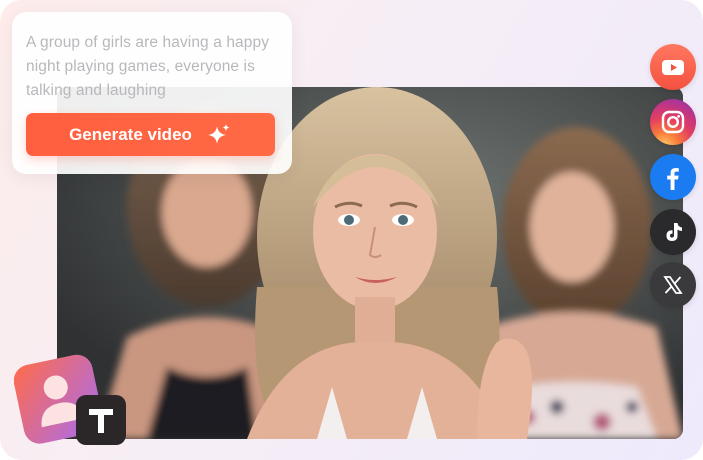 This screenshot has height=460, width=703. I want to click on youtube-button, so click(673, 67).